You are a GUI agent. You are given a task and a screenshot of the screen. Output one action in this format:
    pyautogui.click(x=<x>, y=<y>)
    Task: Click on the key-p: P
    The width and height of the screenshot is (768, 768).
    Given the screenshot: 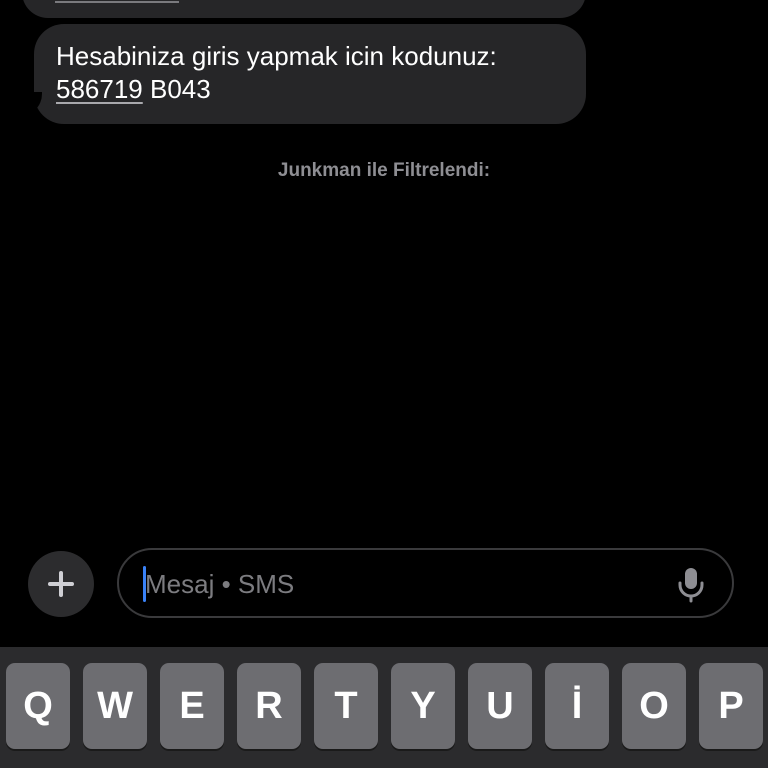 What is the action you would take?
    pyautogui.click(x=731, y=706)
    